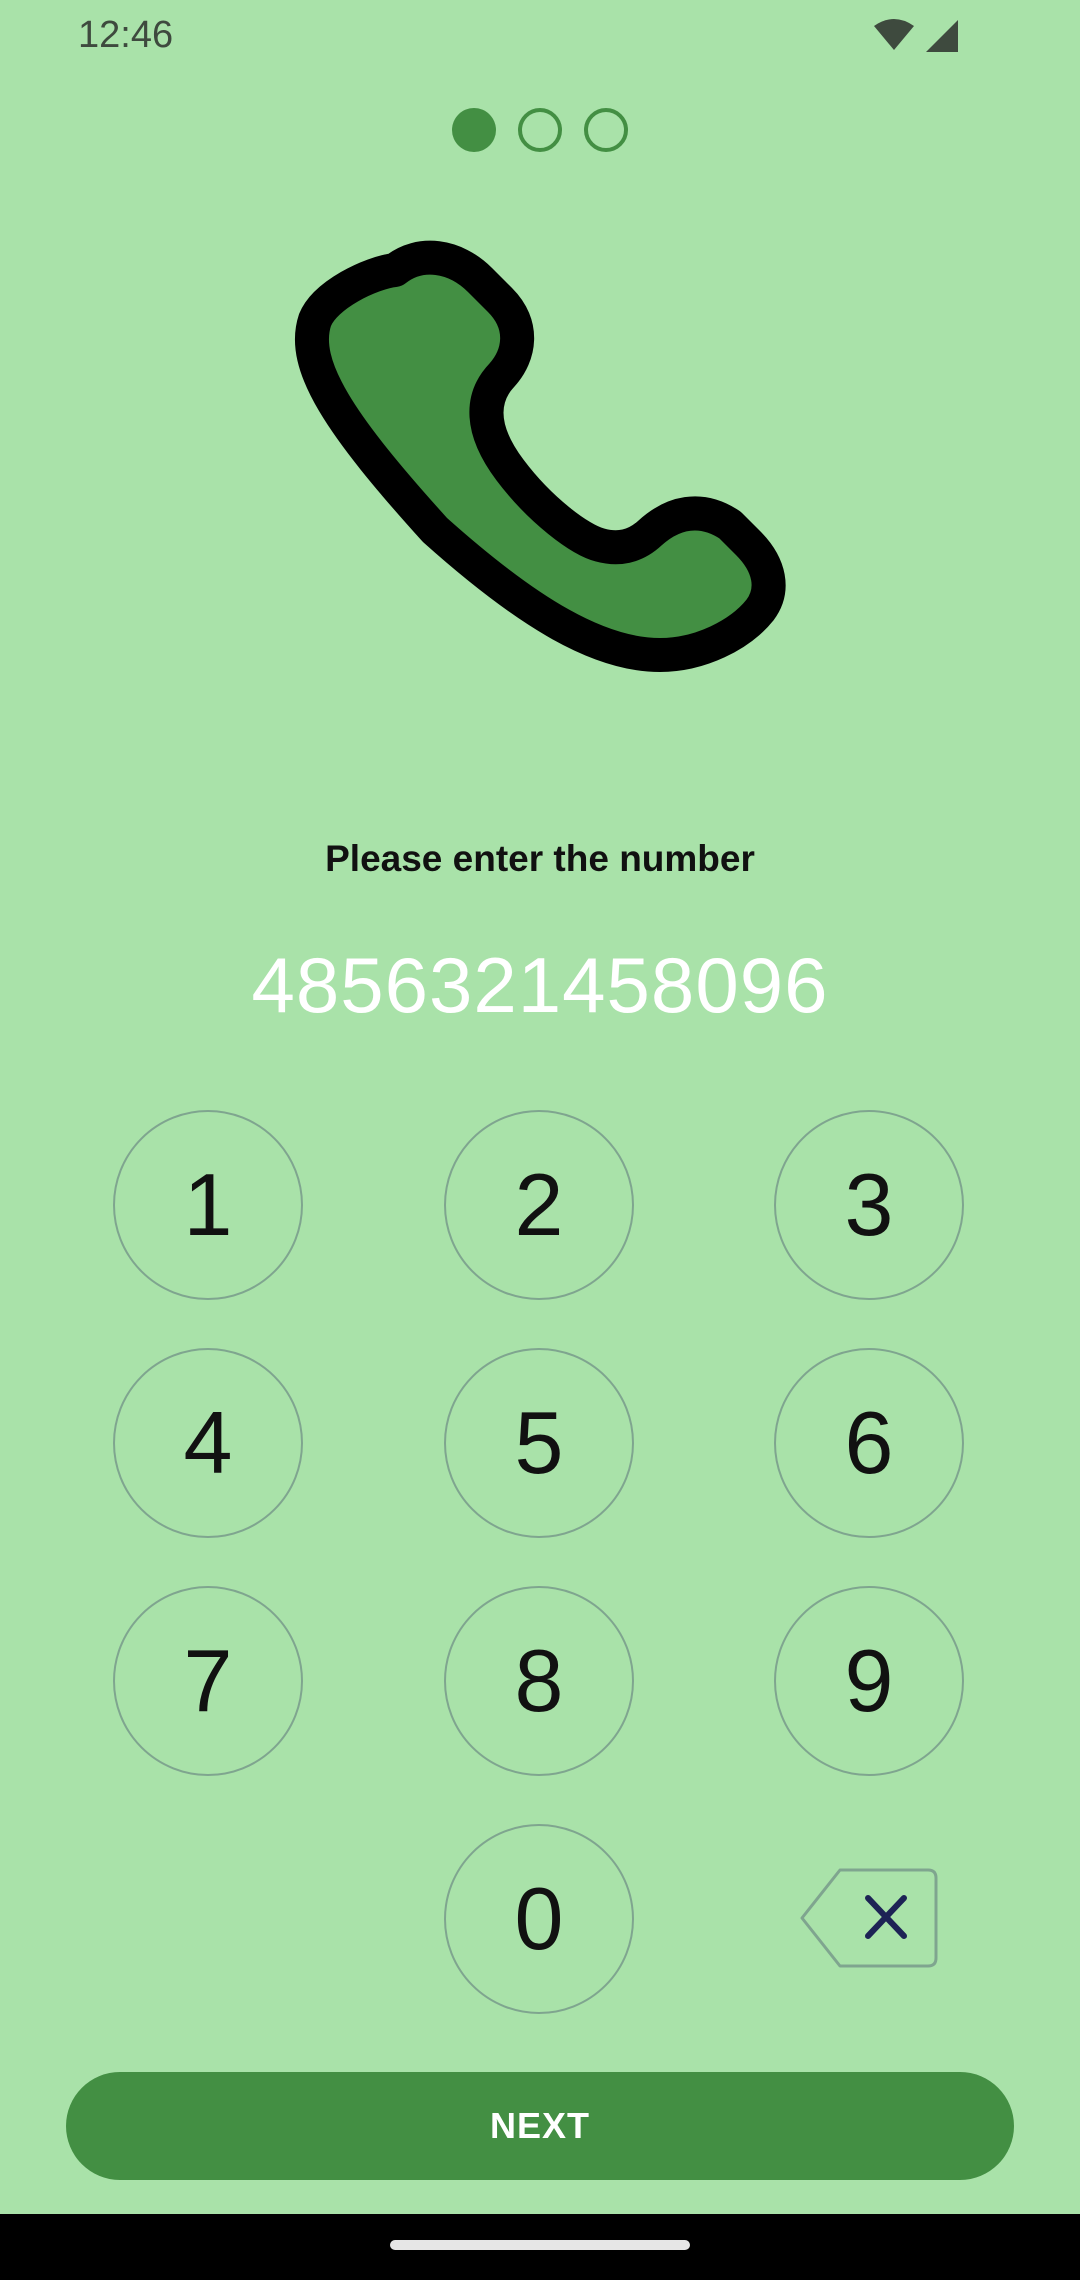 Image resolution: width=1080 pixels, height=2280 pixels. What do you see at coordinates (539, 1919) in the screenshot?
I see `key-0: 0` at bounding box center [539, 1919].